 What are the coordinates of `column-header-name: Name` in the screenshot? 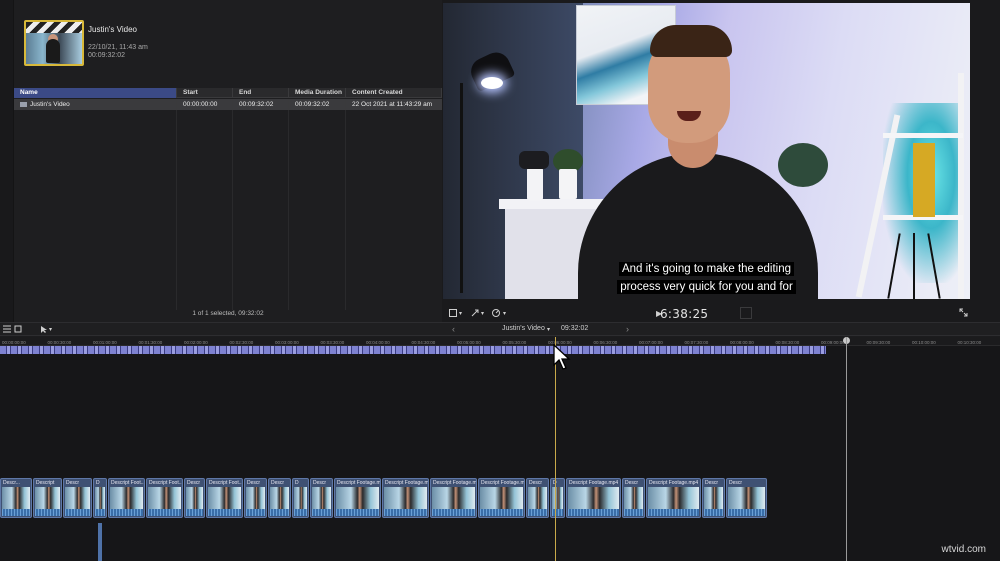 It's located at (95, 93).